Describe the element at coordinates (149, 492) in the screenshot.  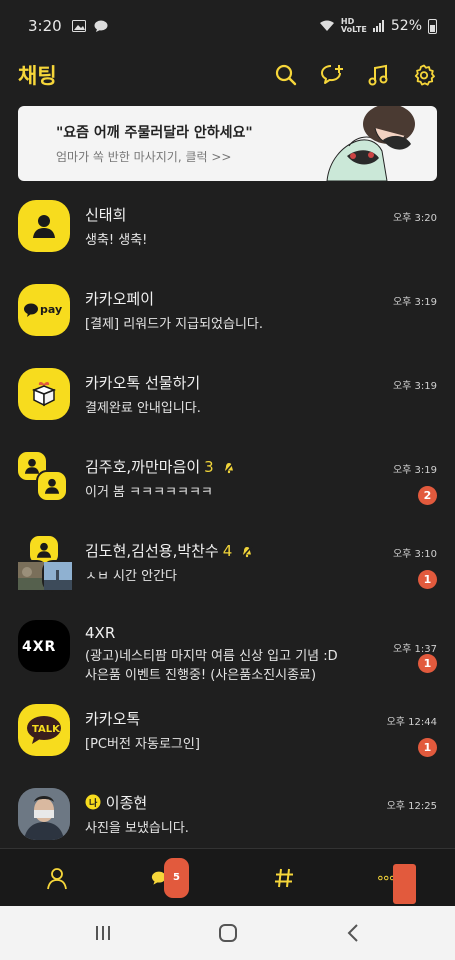
I see `chat-preview: 이거 봄 ㅋㅋㅋㅋㅋㅋㅋ` at that location.